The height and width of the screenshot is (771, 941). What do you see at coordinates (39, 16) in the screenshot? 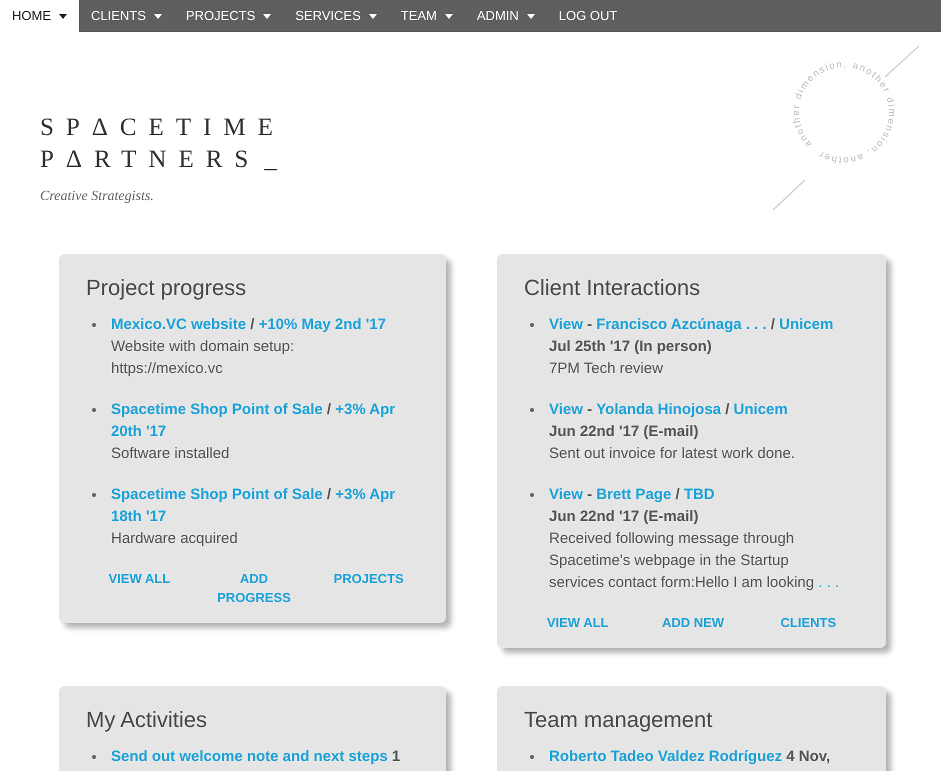
I see `nav-menu-item: HOME` at bounding box center [39, 16].